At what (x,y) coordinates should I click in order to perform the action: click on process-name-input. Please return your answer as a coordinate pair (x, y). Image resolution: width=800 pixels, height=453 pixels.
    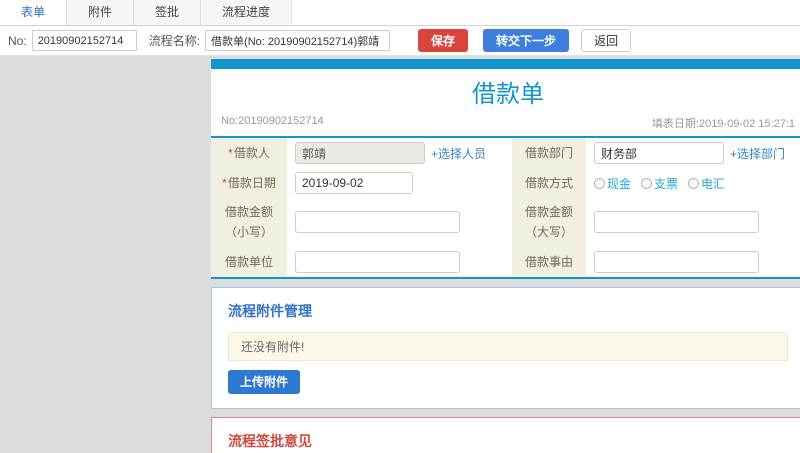
    Looking at the image, I should click on (298, 40).